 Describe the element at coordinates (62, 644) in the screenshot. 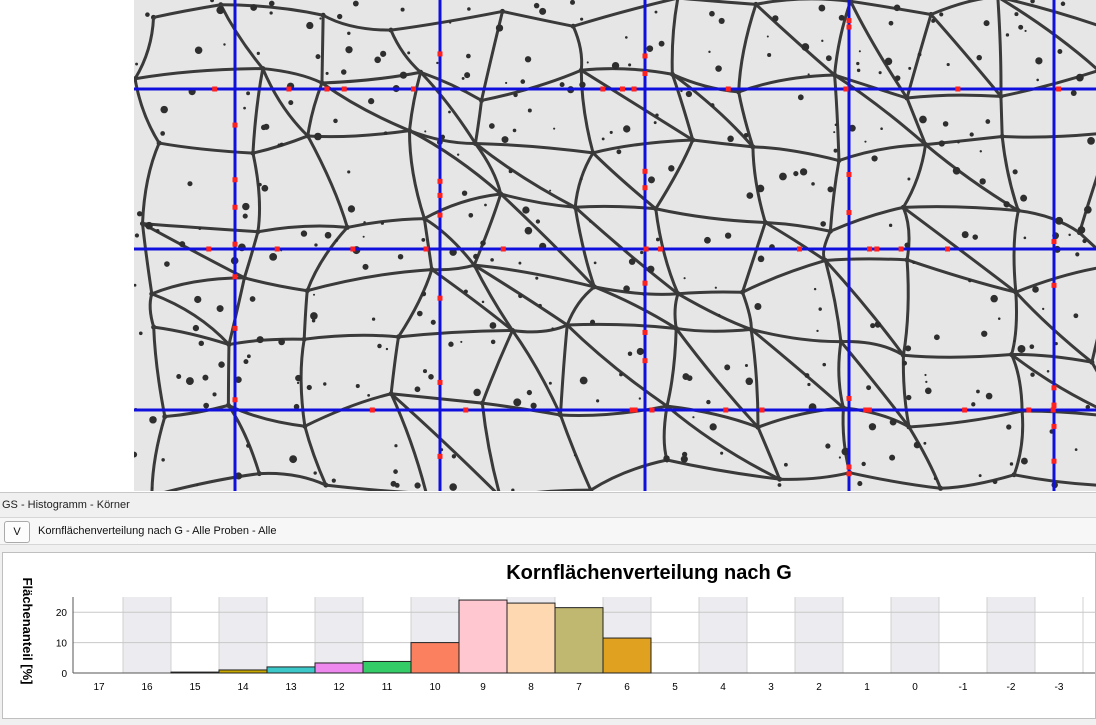

I see `y-tick-label: 10` at that location.